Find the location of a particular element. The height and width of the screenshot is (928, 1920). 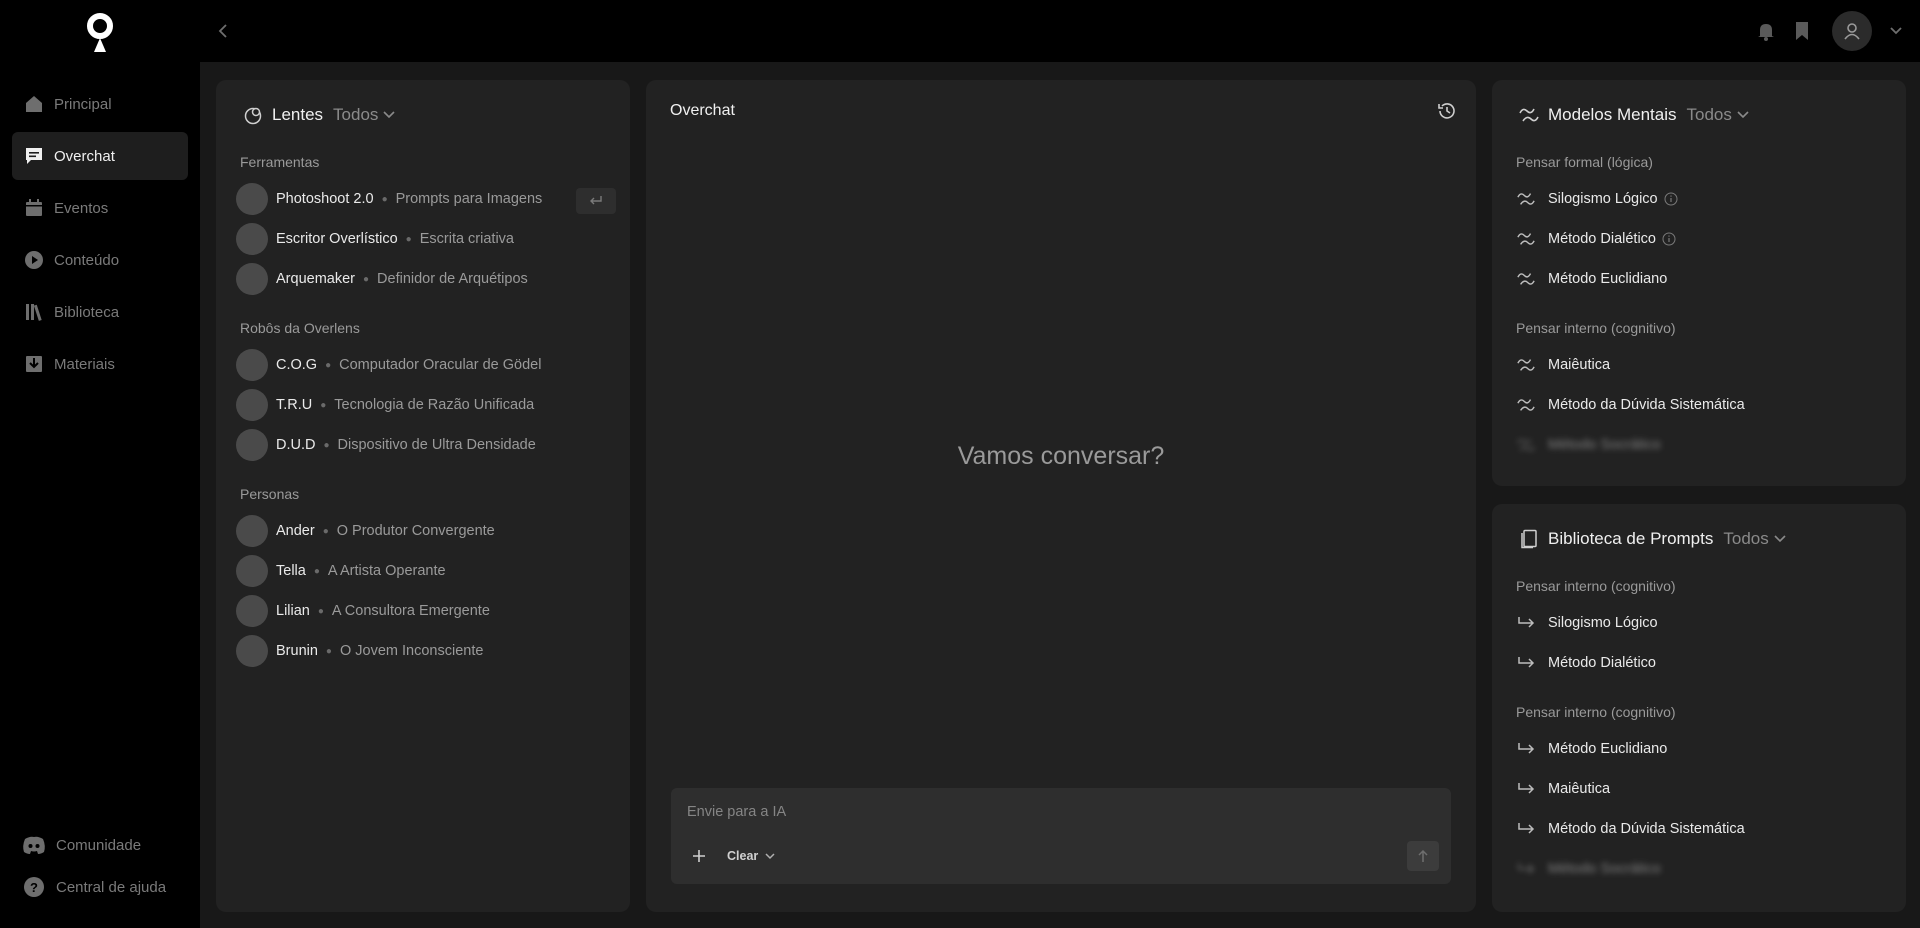

lens-description: A Artista Operante is located at coordinates (386, 571).